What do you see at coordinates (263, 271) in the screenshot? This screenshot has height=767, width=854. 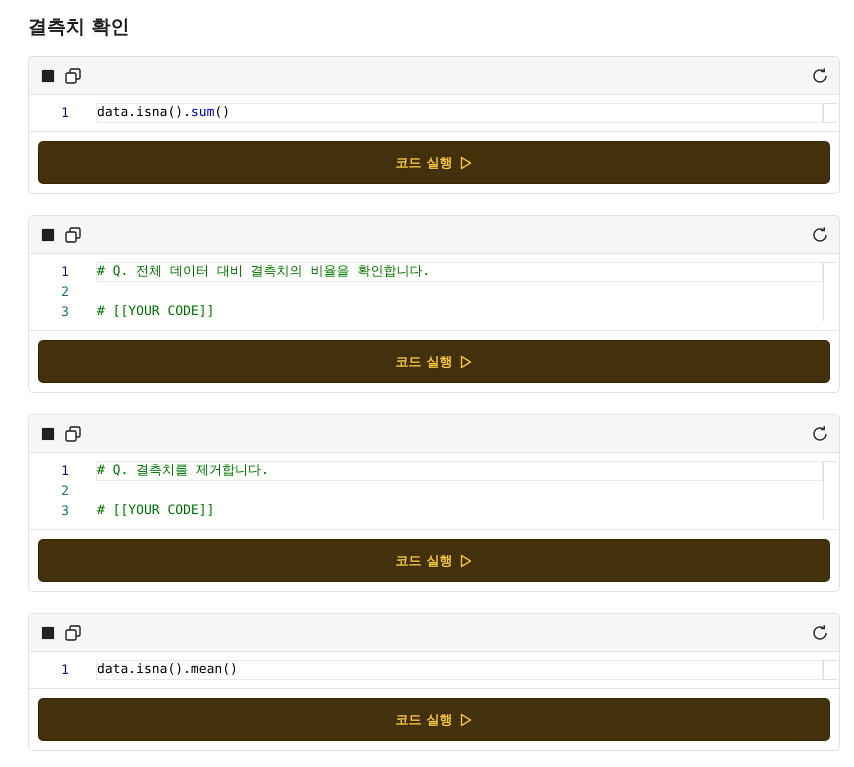 I see `code-line: # Q. 전체 데이터 대비 결측치의 비율을 확인합니다.` at bounding box center [263, 271].